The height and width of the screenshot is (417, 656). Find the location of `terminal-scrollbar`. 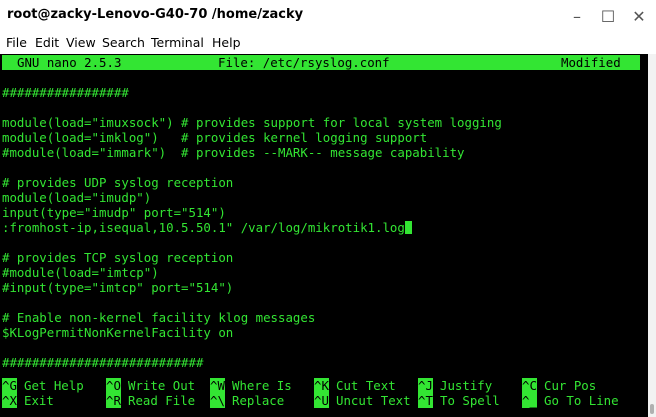

terminal-scrollbar is located at coordinates (652, 235).